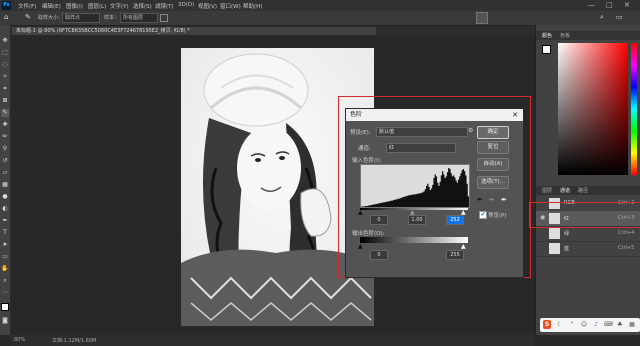 The image size is (640, 346). What do you see at coordinates (5, 113) in the screenshot?
I see `eyedropper-icon: ✎` at bounding box center [5, 113].